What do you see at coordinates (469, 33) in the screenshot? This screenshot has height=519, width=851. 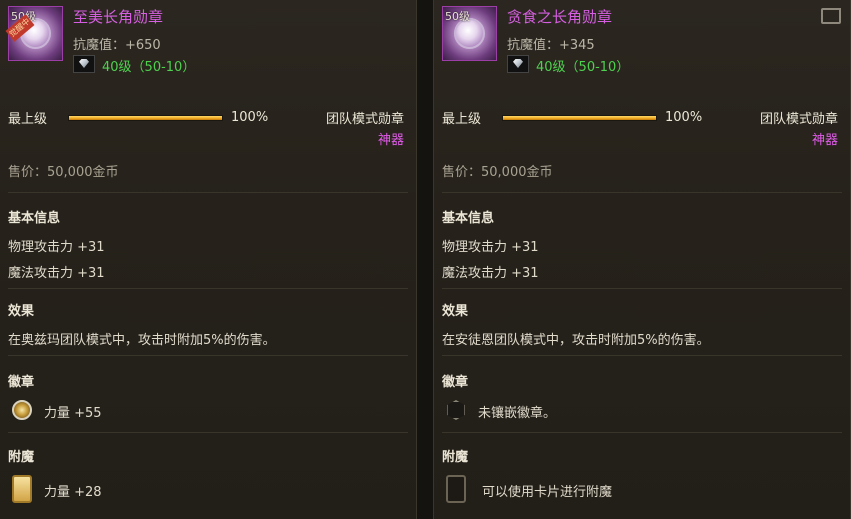 I see `medal-item-icon: 50级` at bounding box center [469, 33].